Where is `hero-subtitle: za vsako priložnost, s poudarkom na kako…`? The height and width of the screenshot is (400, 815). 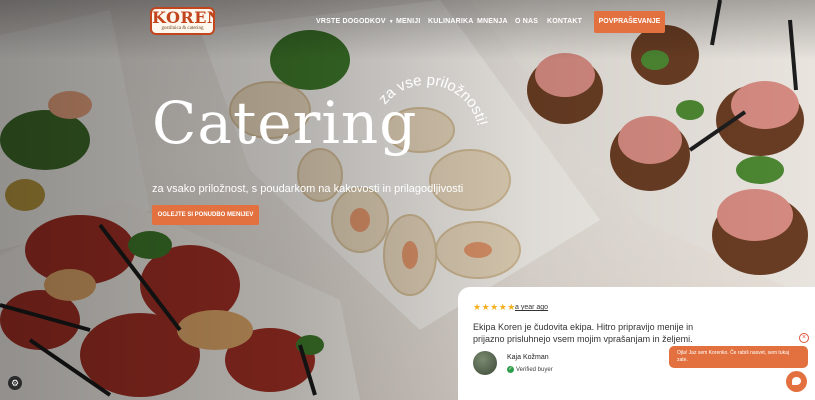
hero-subtitle: za vsako priložnost, s poudarkom na kako… is located at coordinates (308, 189).